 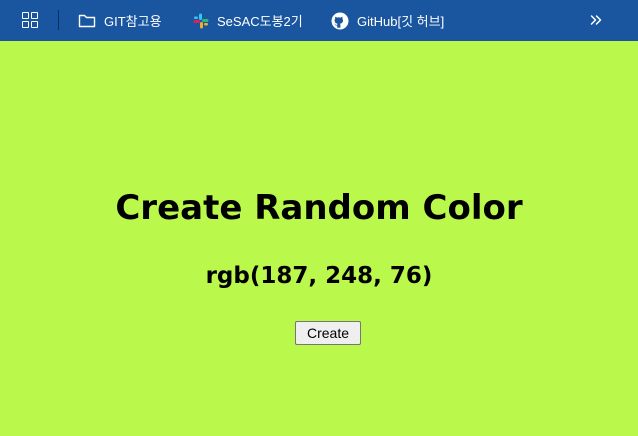 What do you see at coordinates (401, 21) in the screenshot?
I see `bookmark-label: GitHub[깃 허브]` at bounding box center [401, 21].